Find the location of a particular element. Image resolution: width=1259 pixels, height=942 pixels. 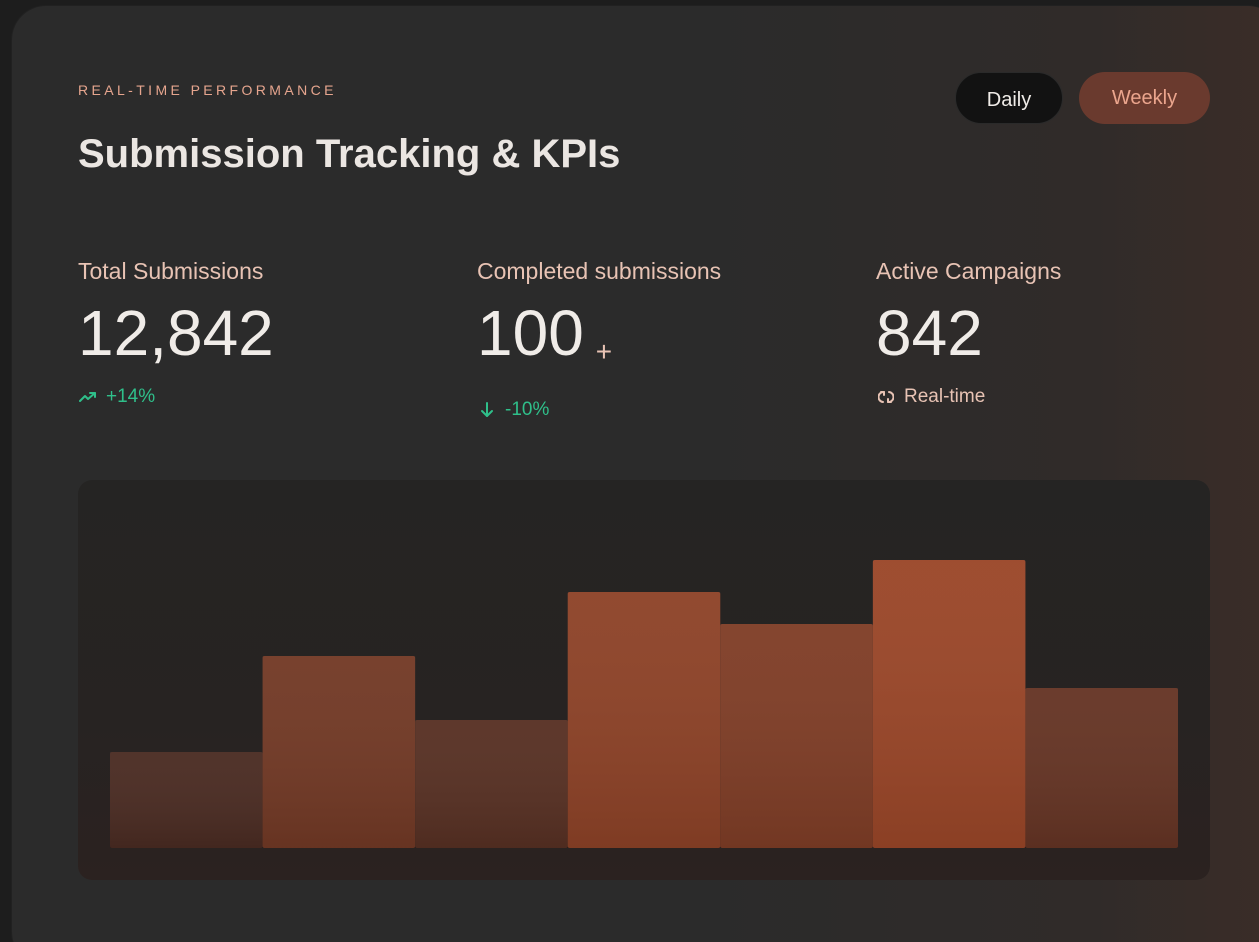

kpi-suffix: + is located at coordinates (604, 351).